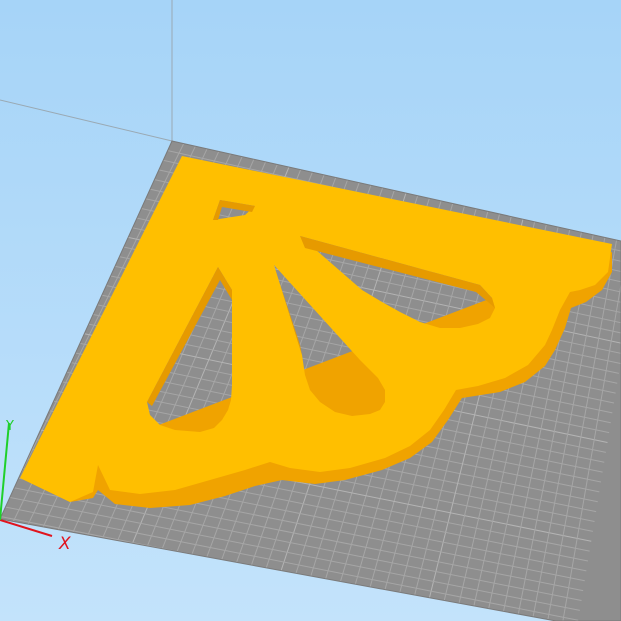  What do you see at coordinates (64, 544) in the screenshot?
I see `x-axis-label: X` at bounding box center [64, 544].